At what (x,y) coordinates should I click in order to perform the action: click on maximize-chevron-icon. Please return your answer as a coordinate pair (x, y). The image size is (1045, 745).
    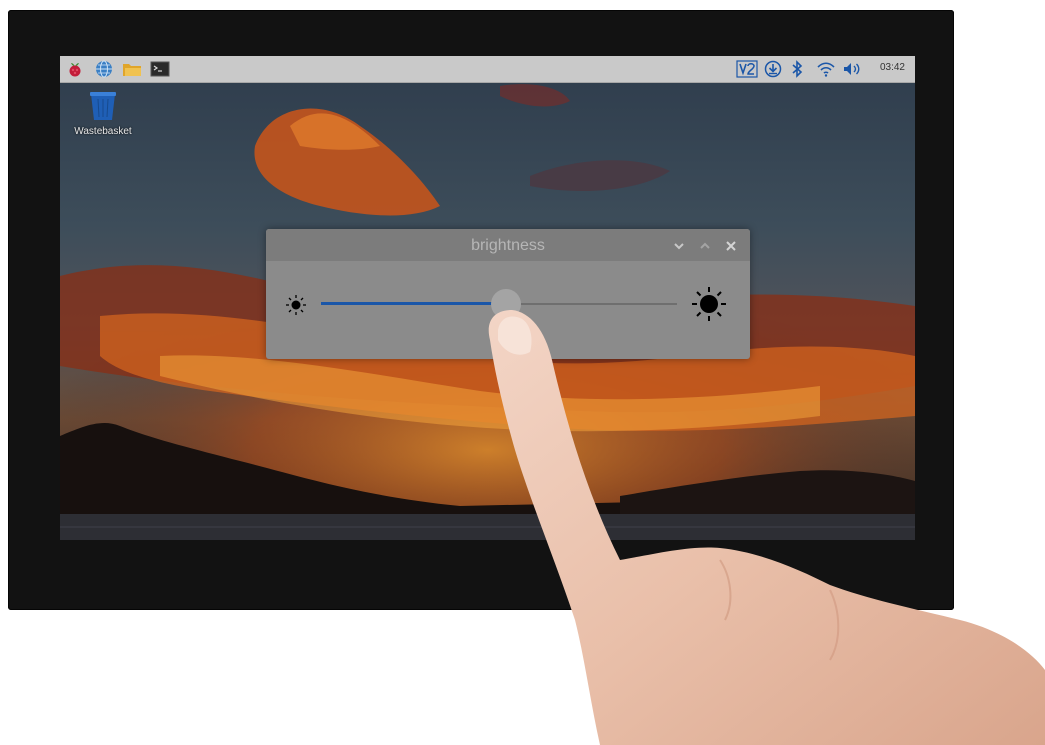
    Looking at the image, I should click on (705, 246).